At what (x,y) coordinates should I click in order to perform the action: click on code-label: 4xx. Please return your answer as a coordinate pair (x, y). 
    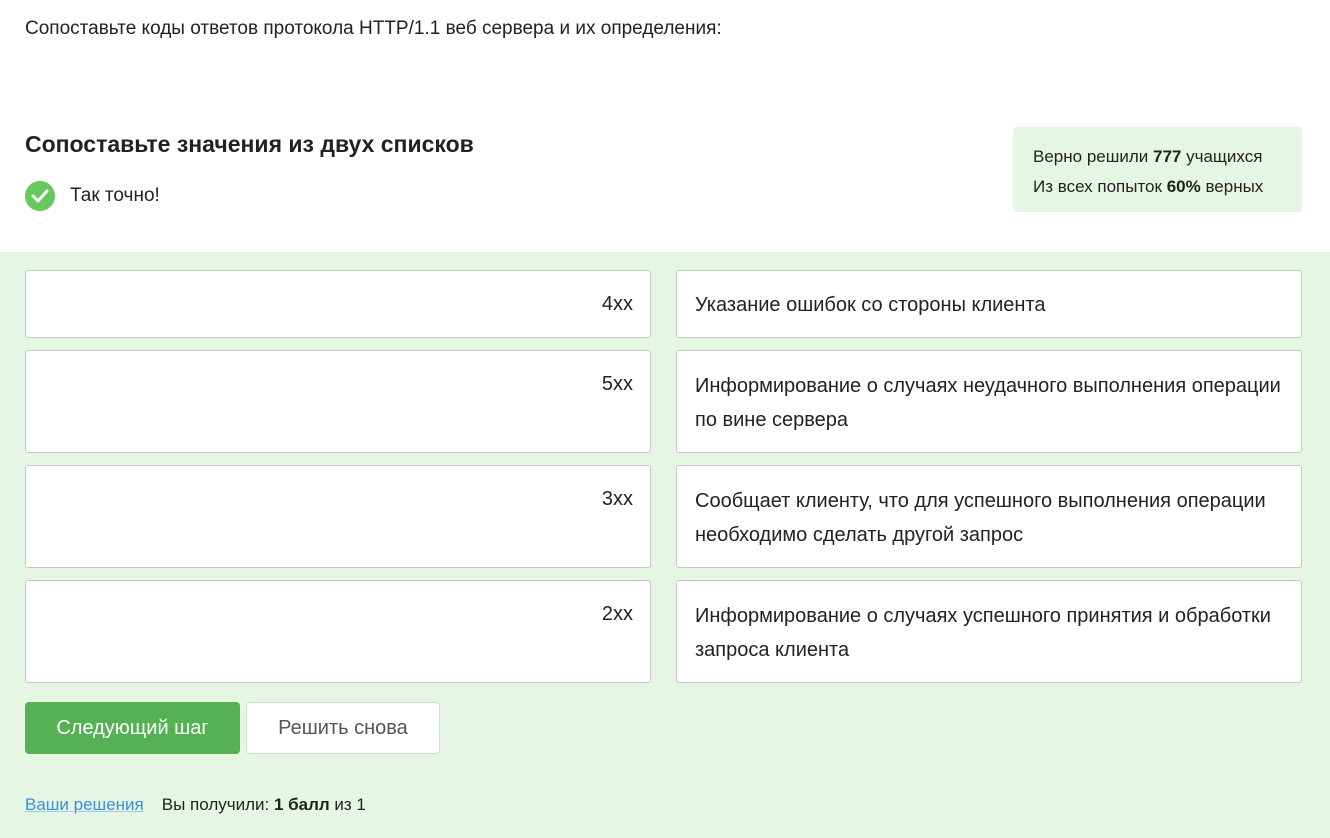
    Looking at the image, I should click on (617, 304).